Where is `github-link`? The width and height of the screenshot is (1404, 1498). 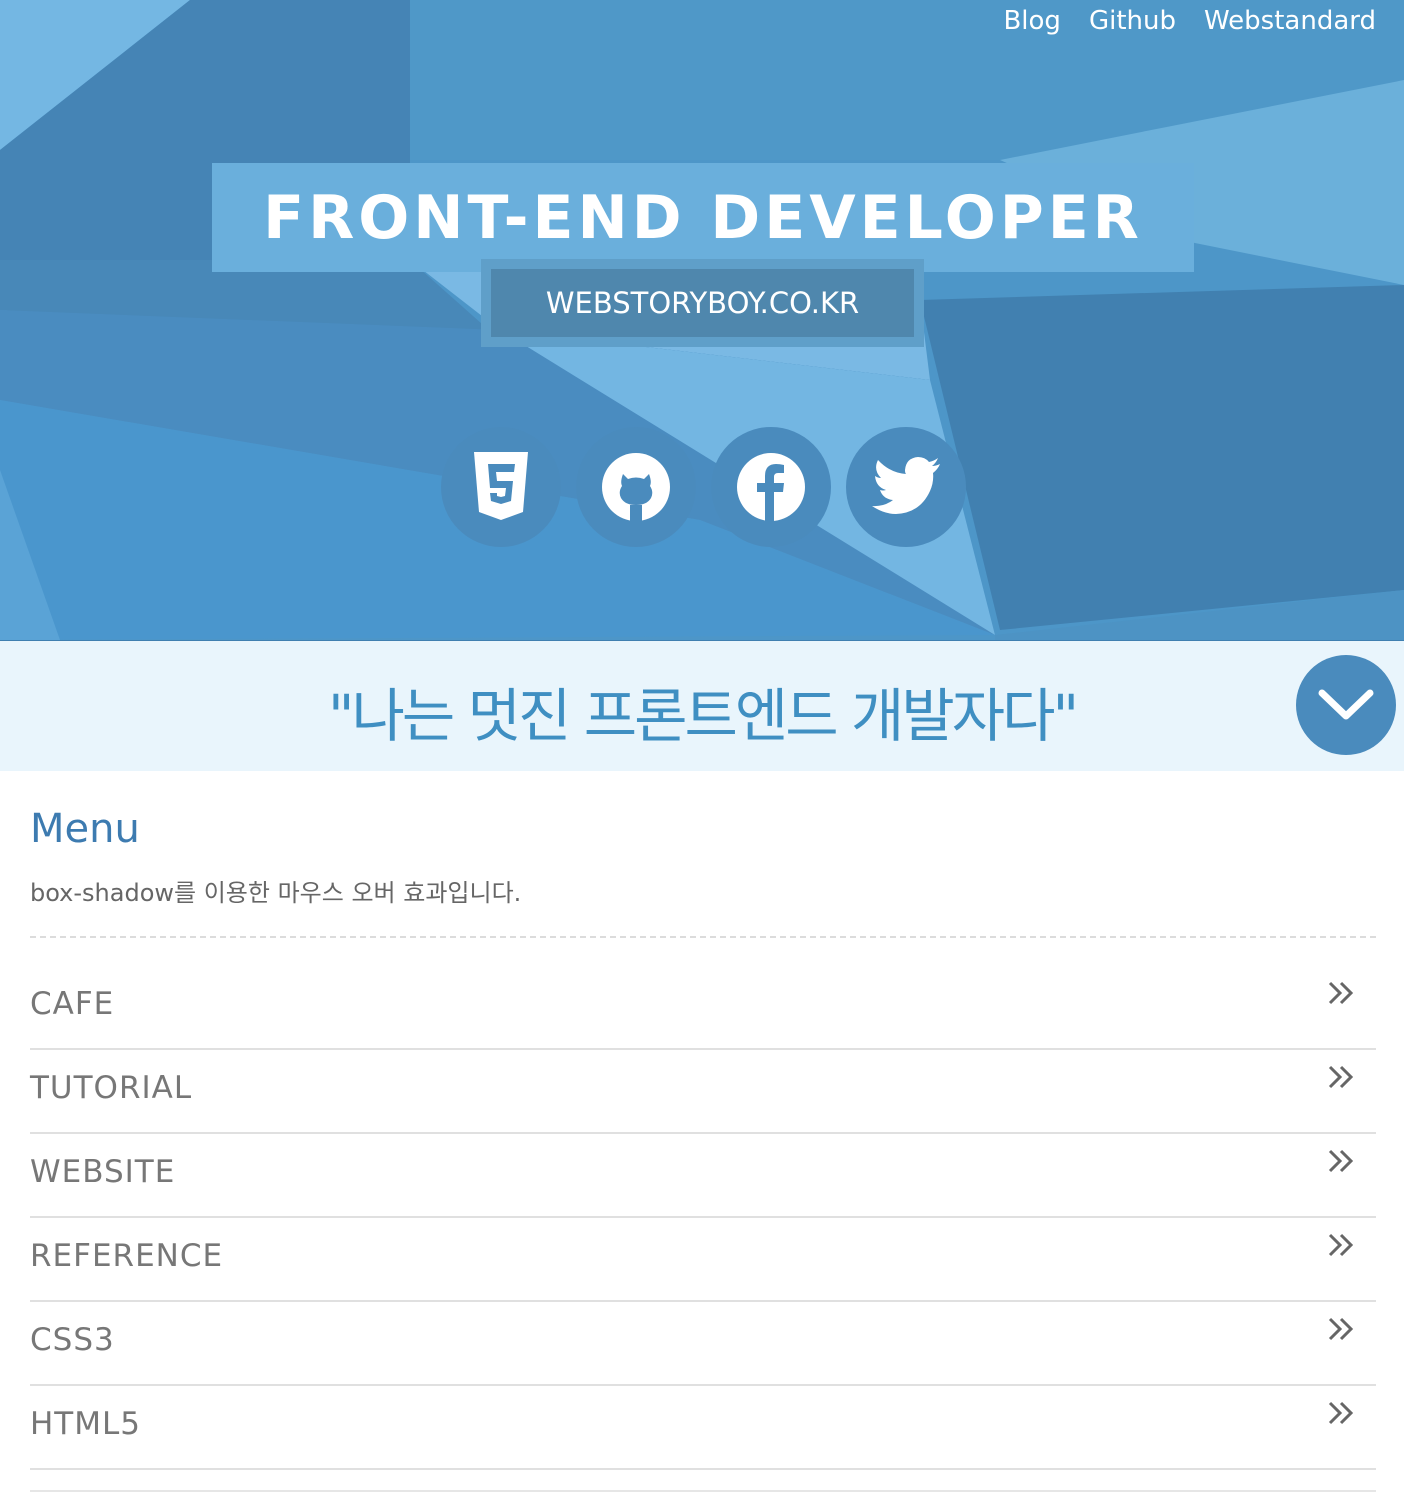 github-link is located at coordinates (636, 487).